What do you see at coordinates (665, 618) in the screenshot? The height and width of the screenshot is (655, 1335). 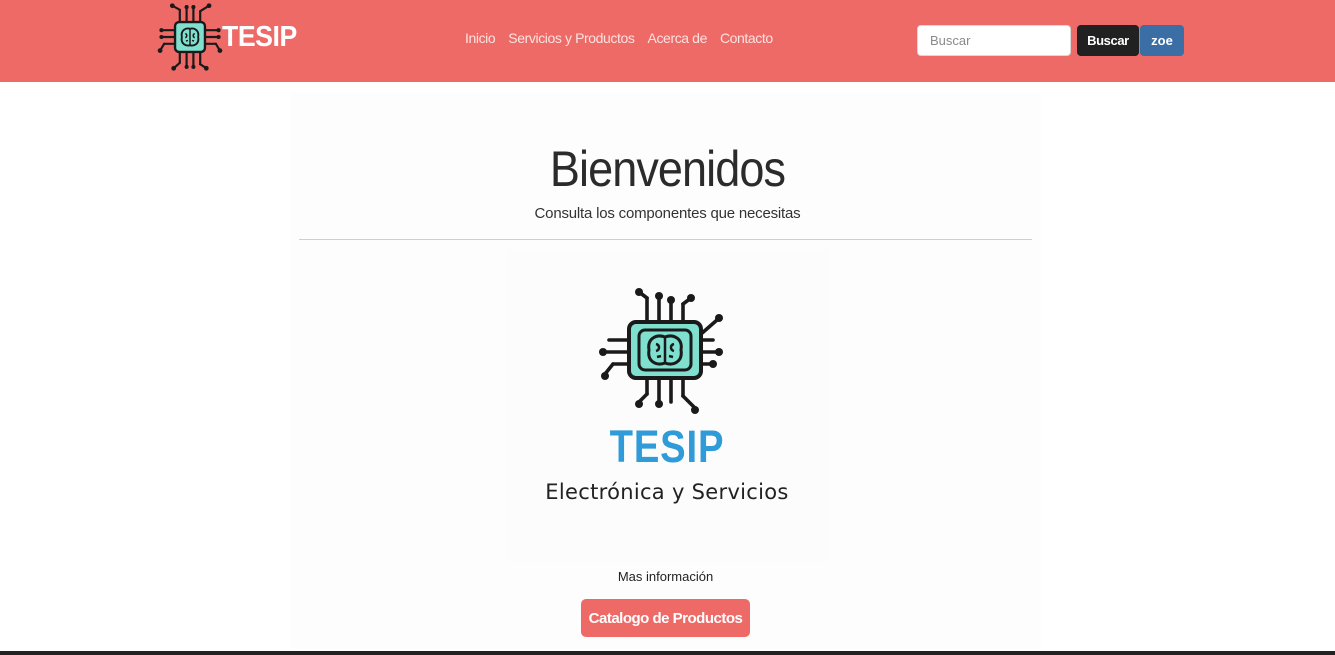 I see `catalog-button: Catalogo de Productos` at bounding box center [665, 618].